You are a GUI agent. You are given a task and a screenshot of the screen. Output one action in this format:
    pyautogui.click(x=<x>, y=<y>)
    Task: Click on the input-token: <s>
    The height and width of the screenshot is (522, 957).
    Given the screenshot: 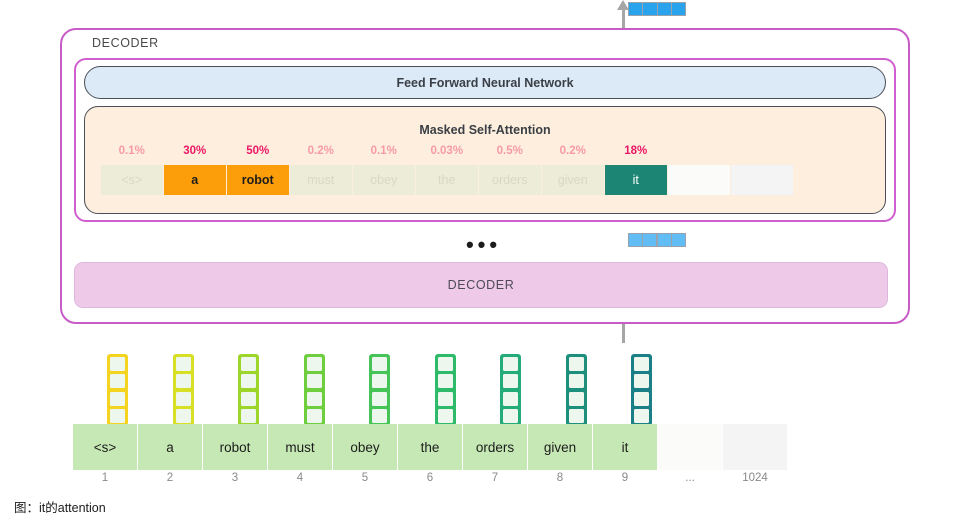 What is the action you would take?
    pyautogui.click(x=105, y=447)
    